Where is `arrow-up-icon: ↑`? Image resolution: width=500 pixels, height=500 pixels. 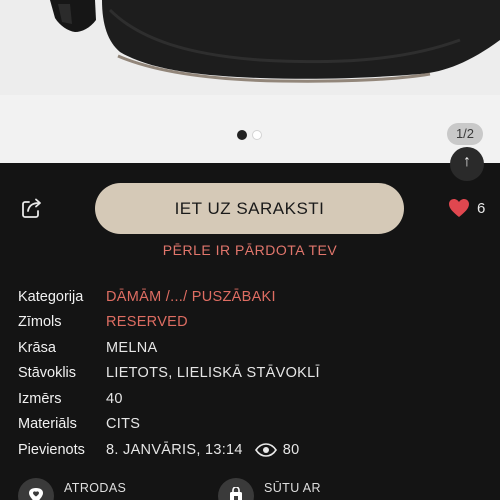 arrow-up-icon: ↑ is located at coordinates (467, 161).